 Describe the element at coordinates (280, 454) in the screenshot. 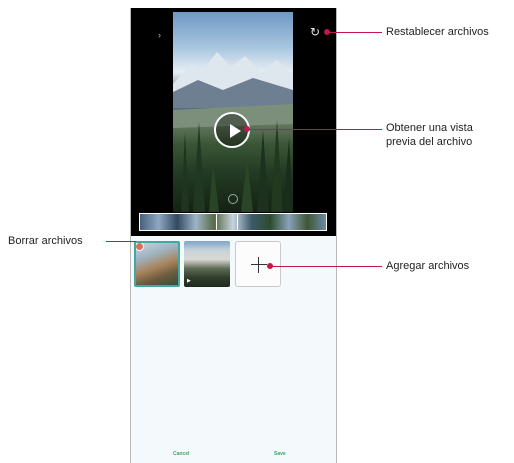

I see `save-button: Save` at that location.